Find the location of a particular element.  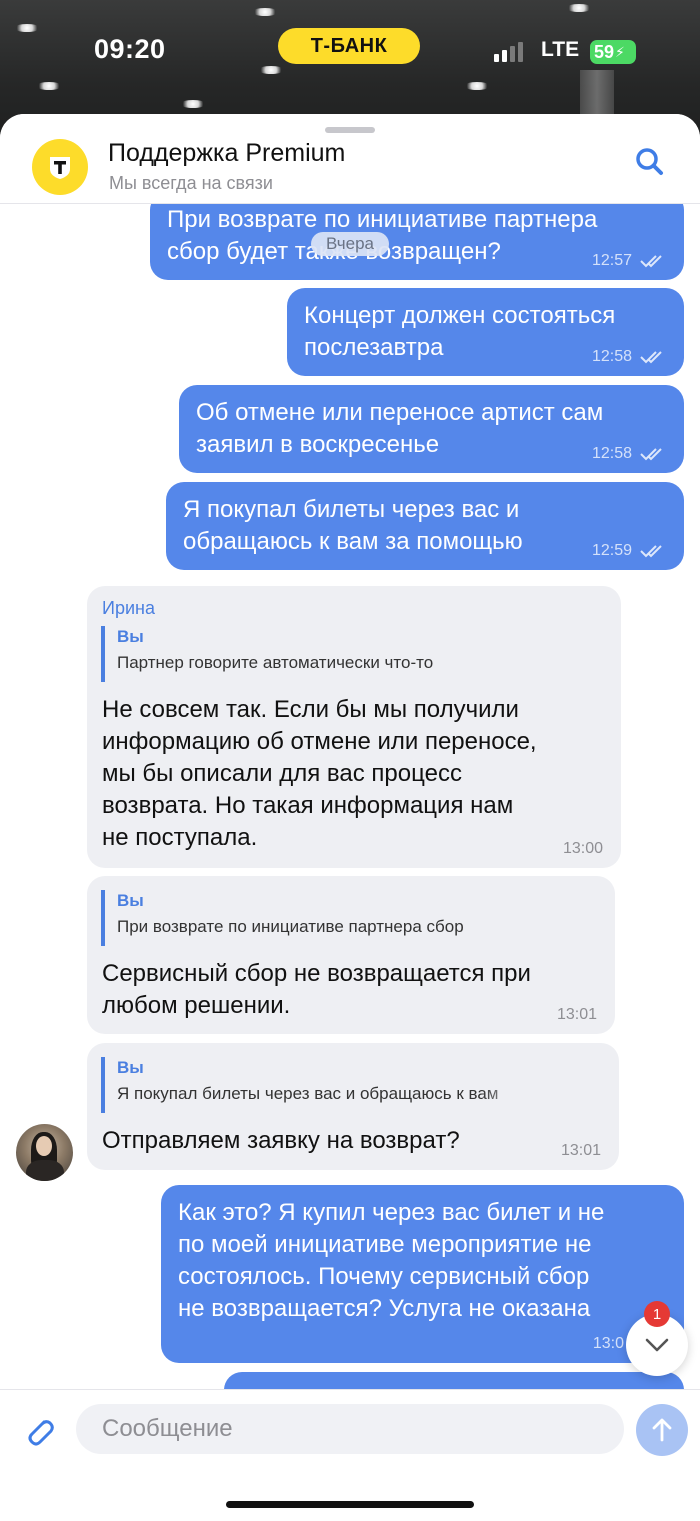

message-meta: 12:57 is located at coordinates (629, 261).